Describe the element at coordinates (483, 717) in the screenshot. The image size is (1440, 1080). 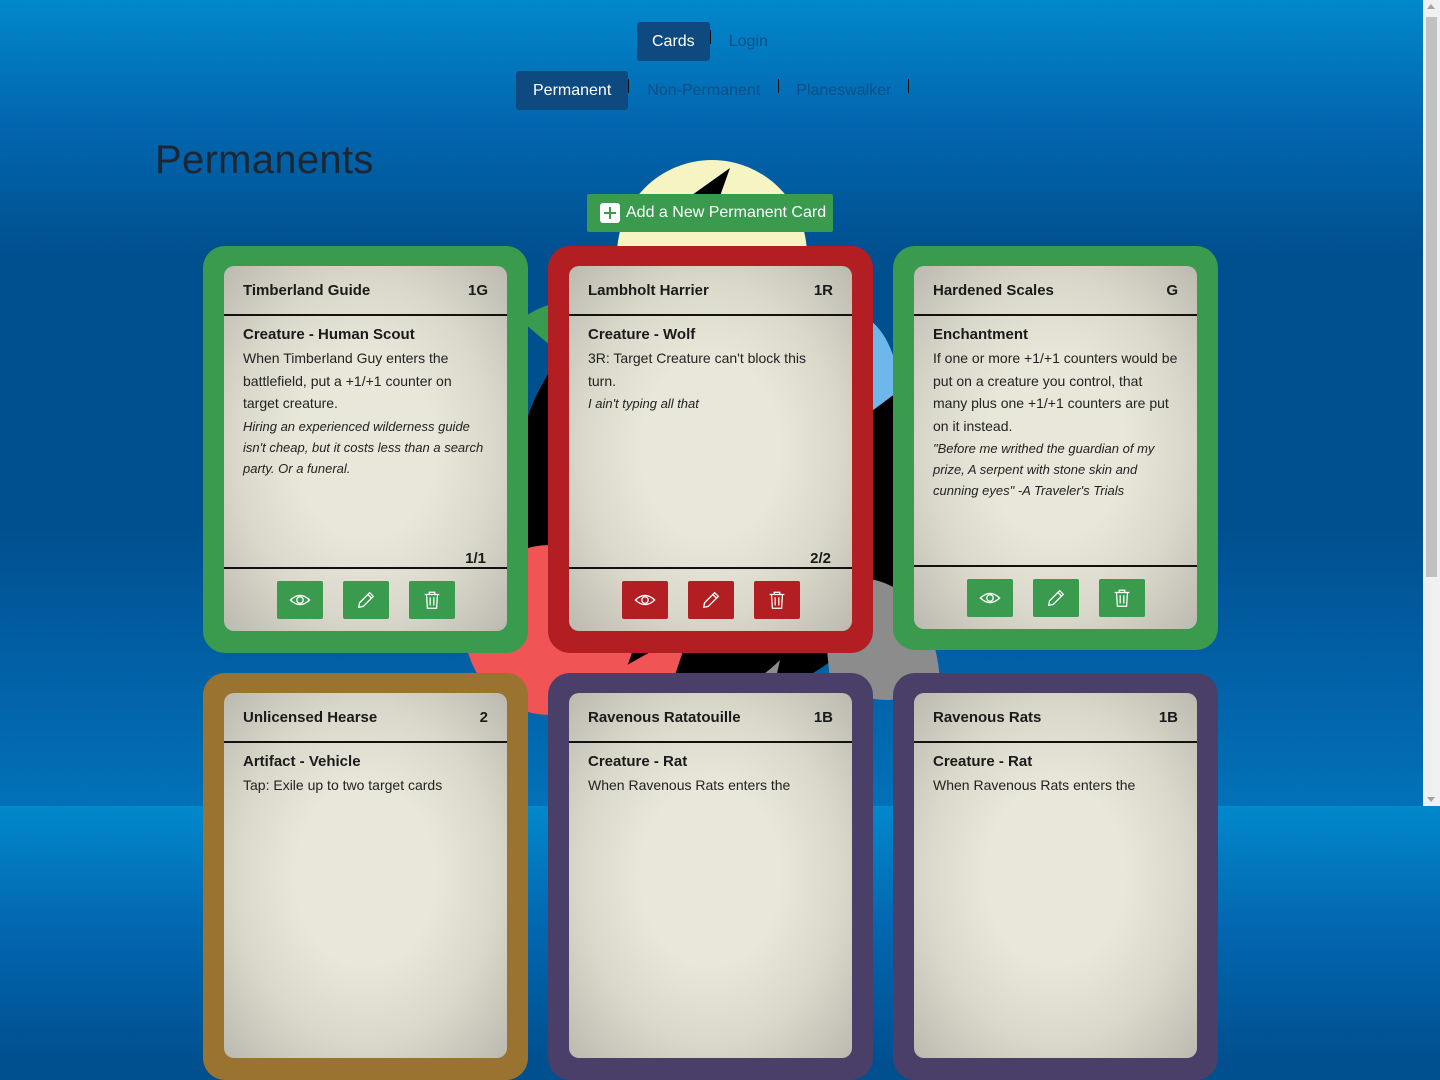
I see `card-cost: 2` at that location.